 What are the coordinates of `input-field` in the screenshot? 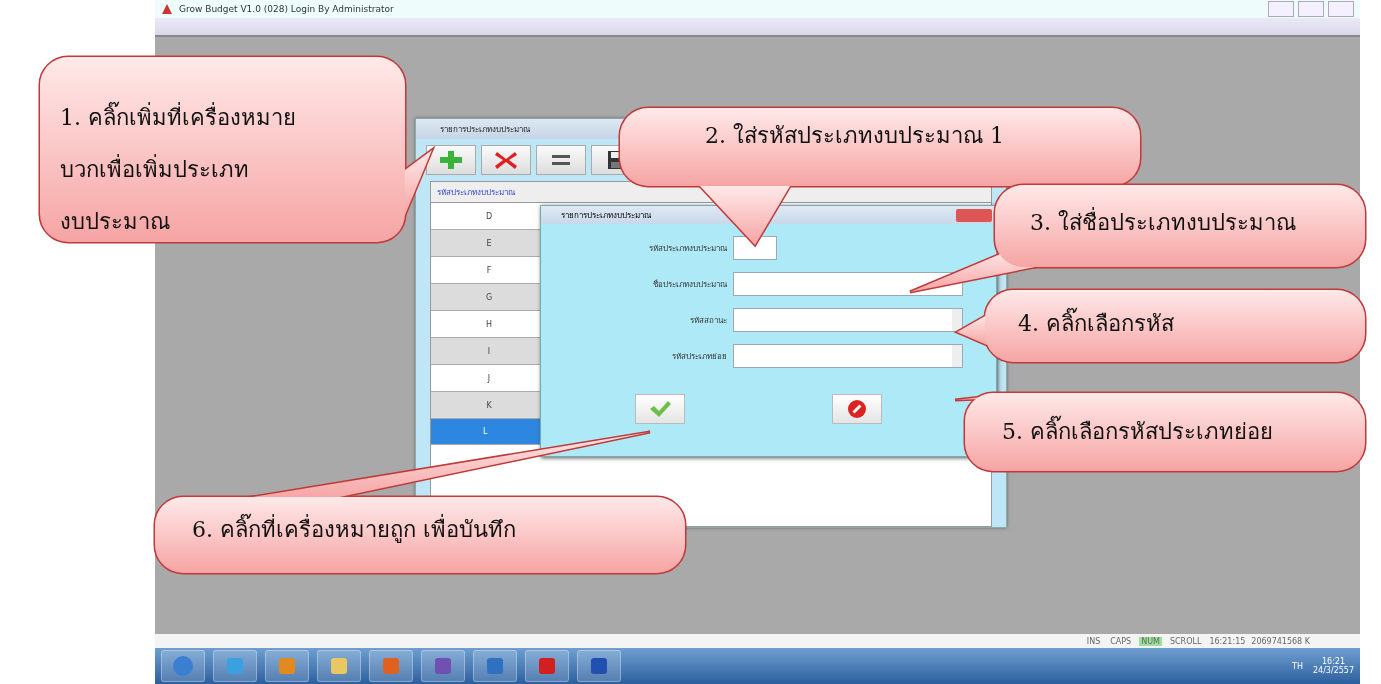 It's located at (848, 284).